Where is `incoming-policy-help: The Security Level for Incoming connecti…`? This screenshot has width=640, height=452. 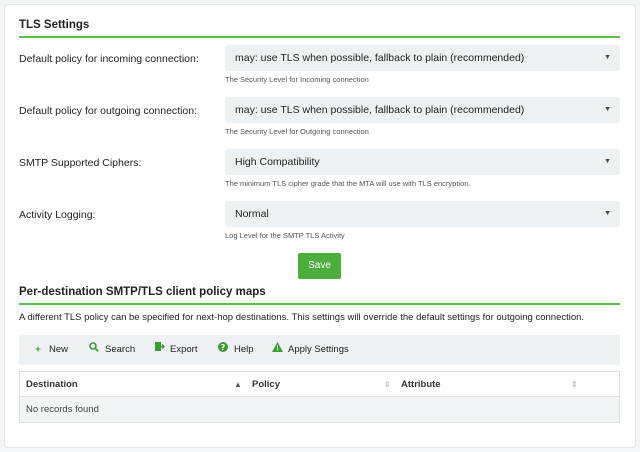 incoming-policy-help: The Security Level for Incoming connecti… is located at coordinates (297, 79).